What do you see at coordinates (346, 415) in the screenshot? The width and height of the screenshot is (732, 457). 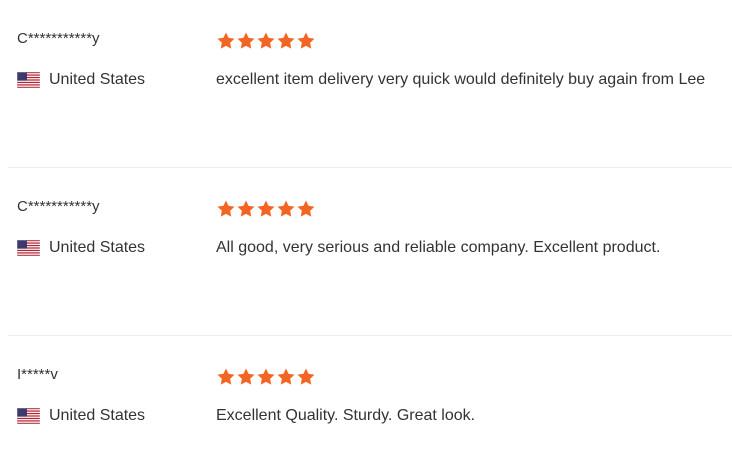 I see `review-comment: Excellent Quality. Sturdy. Great look.` at bounding box center [346, 415].